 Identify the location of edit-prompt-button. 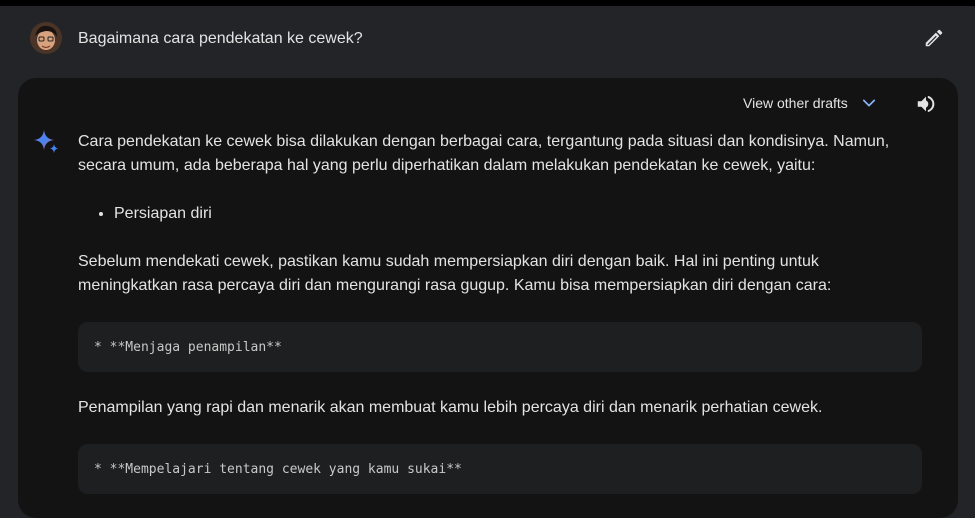
(934, 38).